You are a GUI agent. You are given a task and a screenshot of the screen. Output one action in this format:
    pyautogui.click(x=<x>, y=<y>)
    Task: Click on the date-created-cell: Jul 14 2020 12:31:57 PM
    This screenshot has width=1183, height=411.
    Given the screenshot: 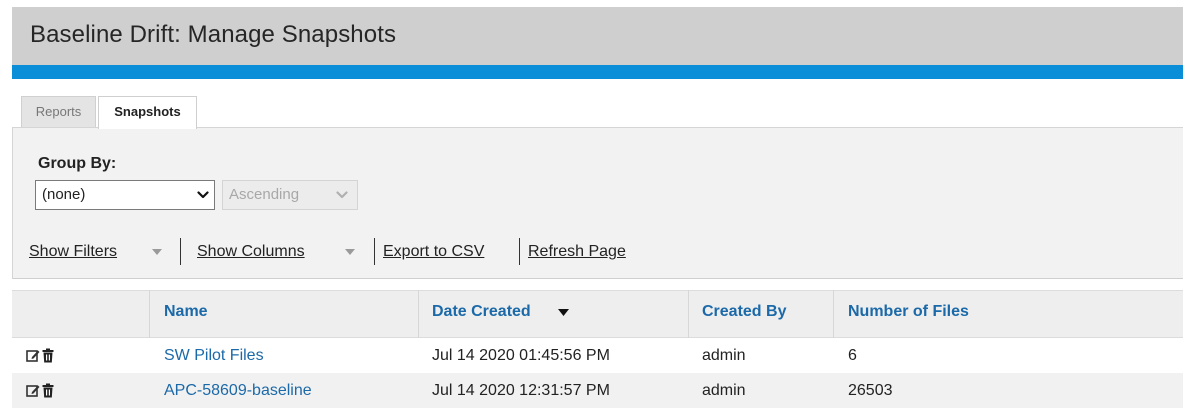 What is the action you would take?
    pyautogui.click(x=521, y=390)
    